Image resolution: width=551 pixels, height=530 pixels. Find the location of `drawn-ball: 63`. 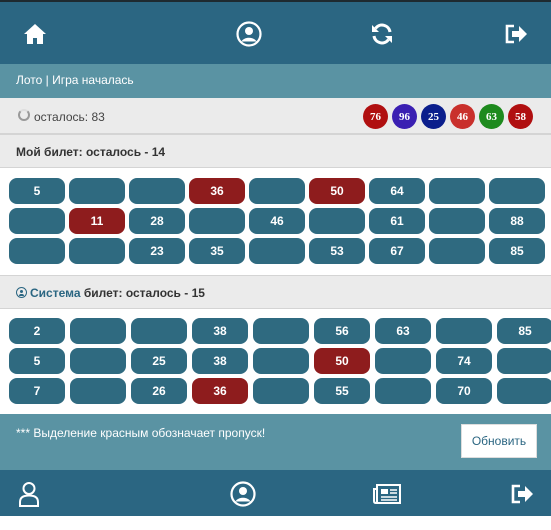

drawn-ball: 63 is located at coordinates (491, 116).